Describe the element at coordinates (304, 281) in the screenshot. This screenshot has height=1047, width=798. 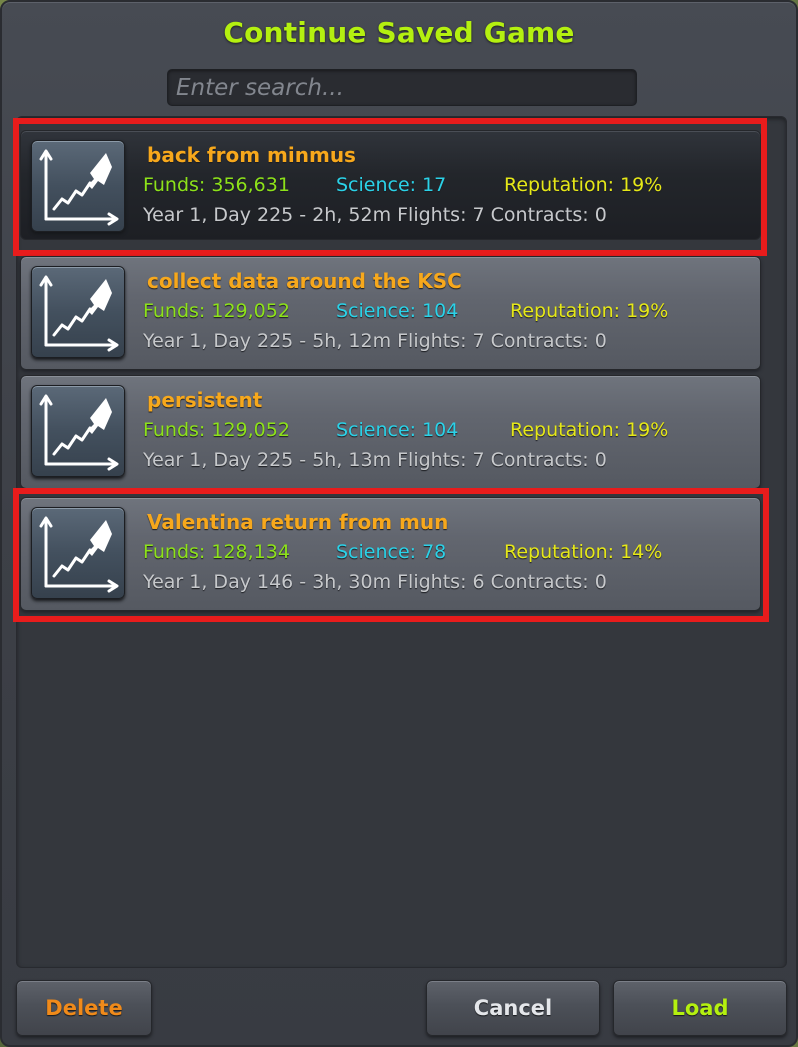
I see `save-name: collect data around the KSC` at that location.